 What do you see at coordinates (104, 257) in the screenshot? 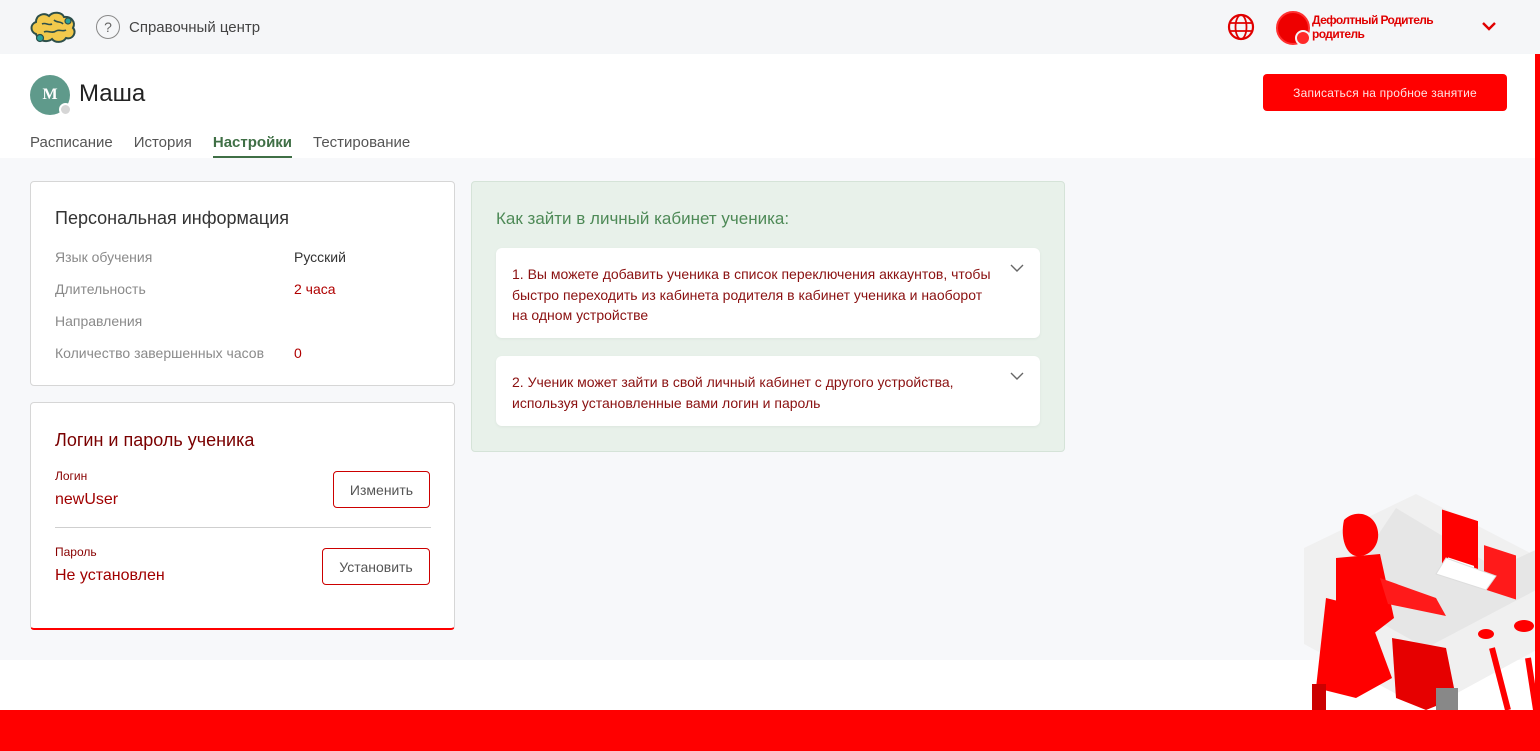
I see `info-label: Язык обучения` at bounding box center [104, 257].